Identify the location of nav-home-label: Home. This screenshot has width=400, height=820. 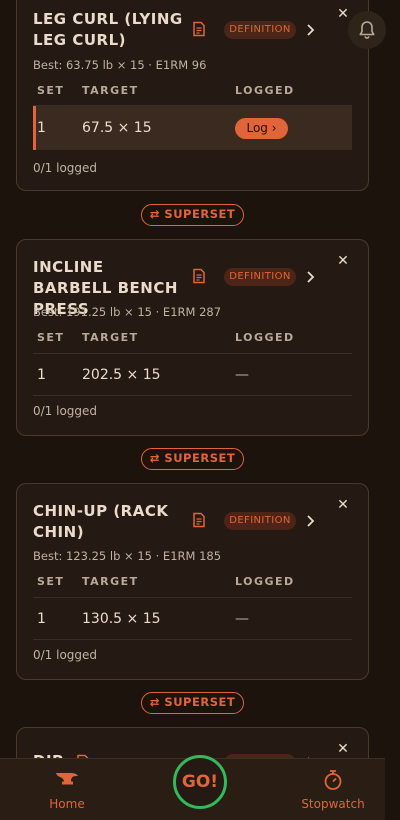
(67, 804).